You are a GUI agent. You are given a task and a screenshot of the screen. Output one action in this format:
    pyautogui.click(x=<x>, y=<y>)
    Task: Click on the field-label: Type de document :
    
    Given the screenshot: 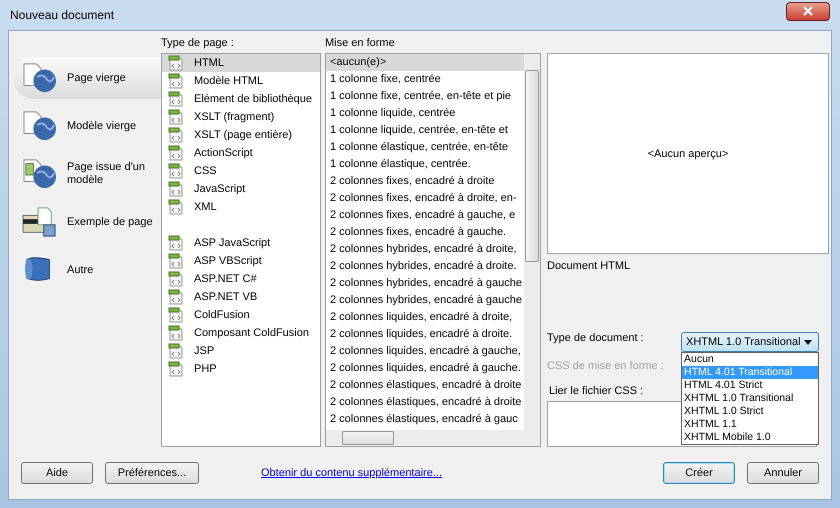 What is the action you would take?
    pyautogui.click(x=595, y=338)
    